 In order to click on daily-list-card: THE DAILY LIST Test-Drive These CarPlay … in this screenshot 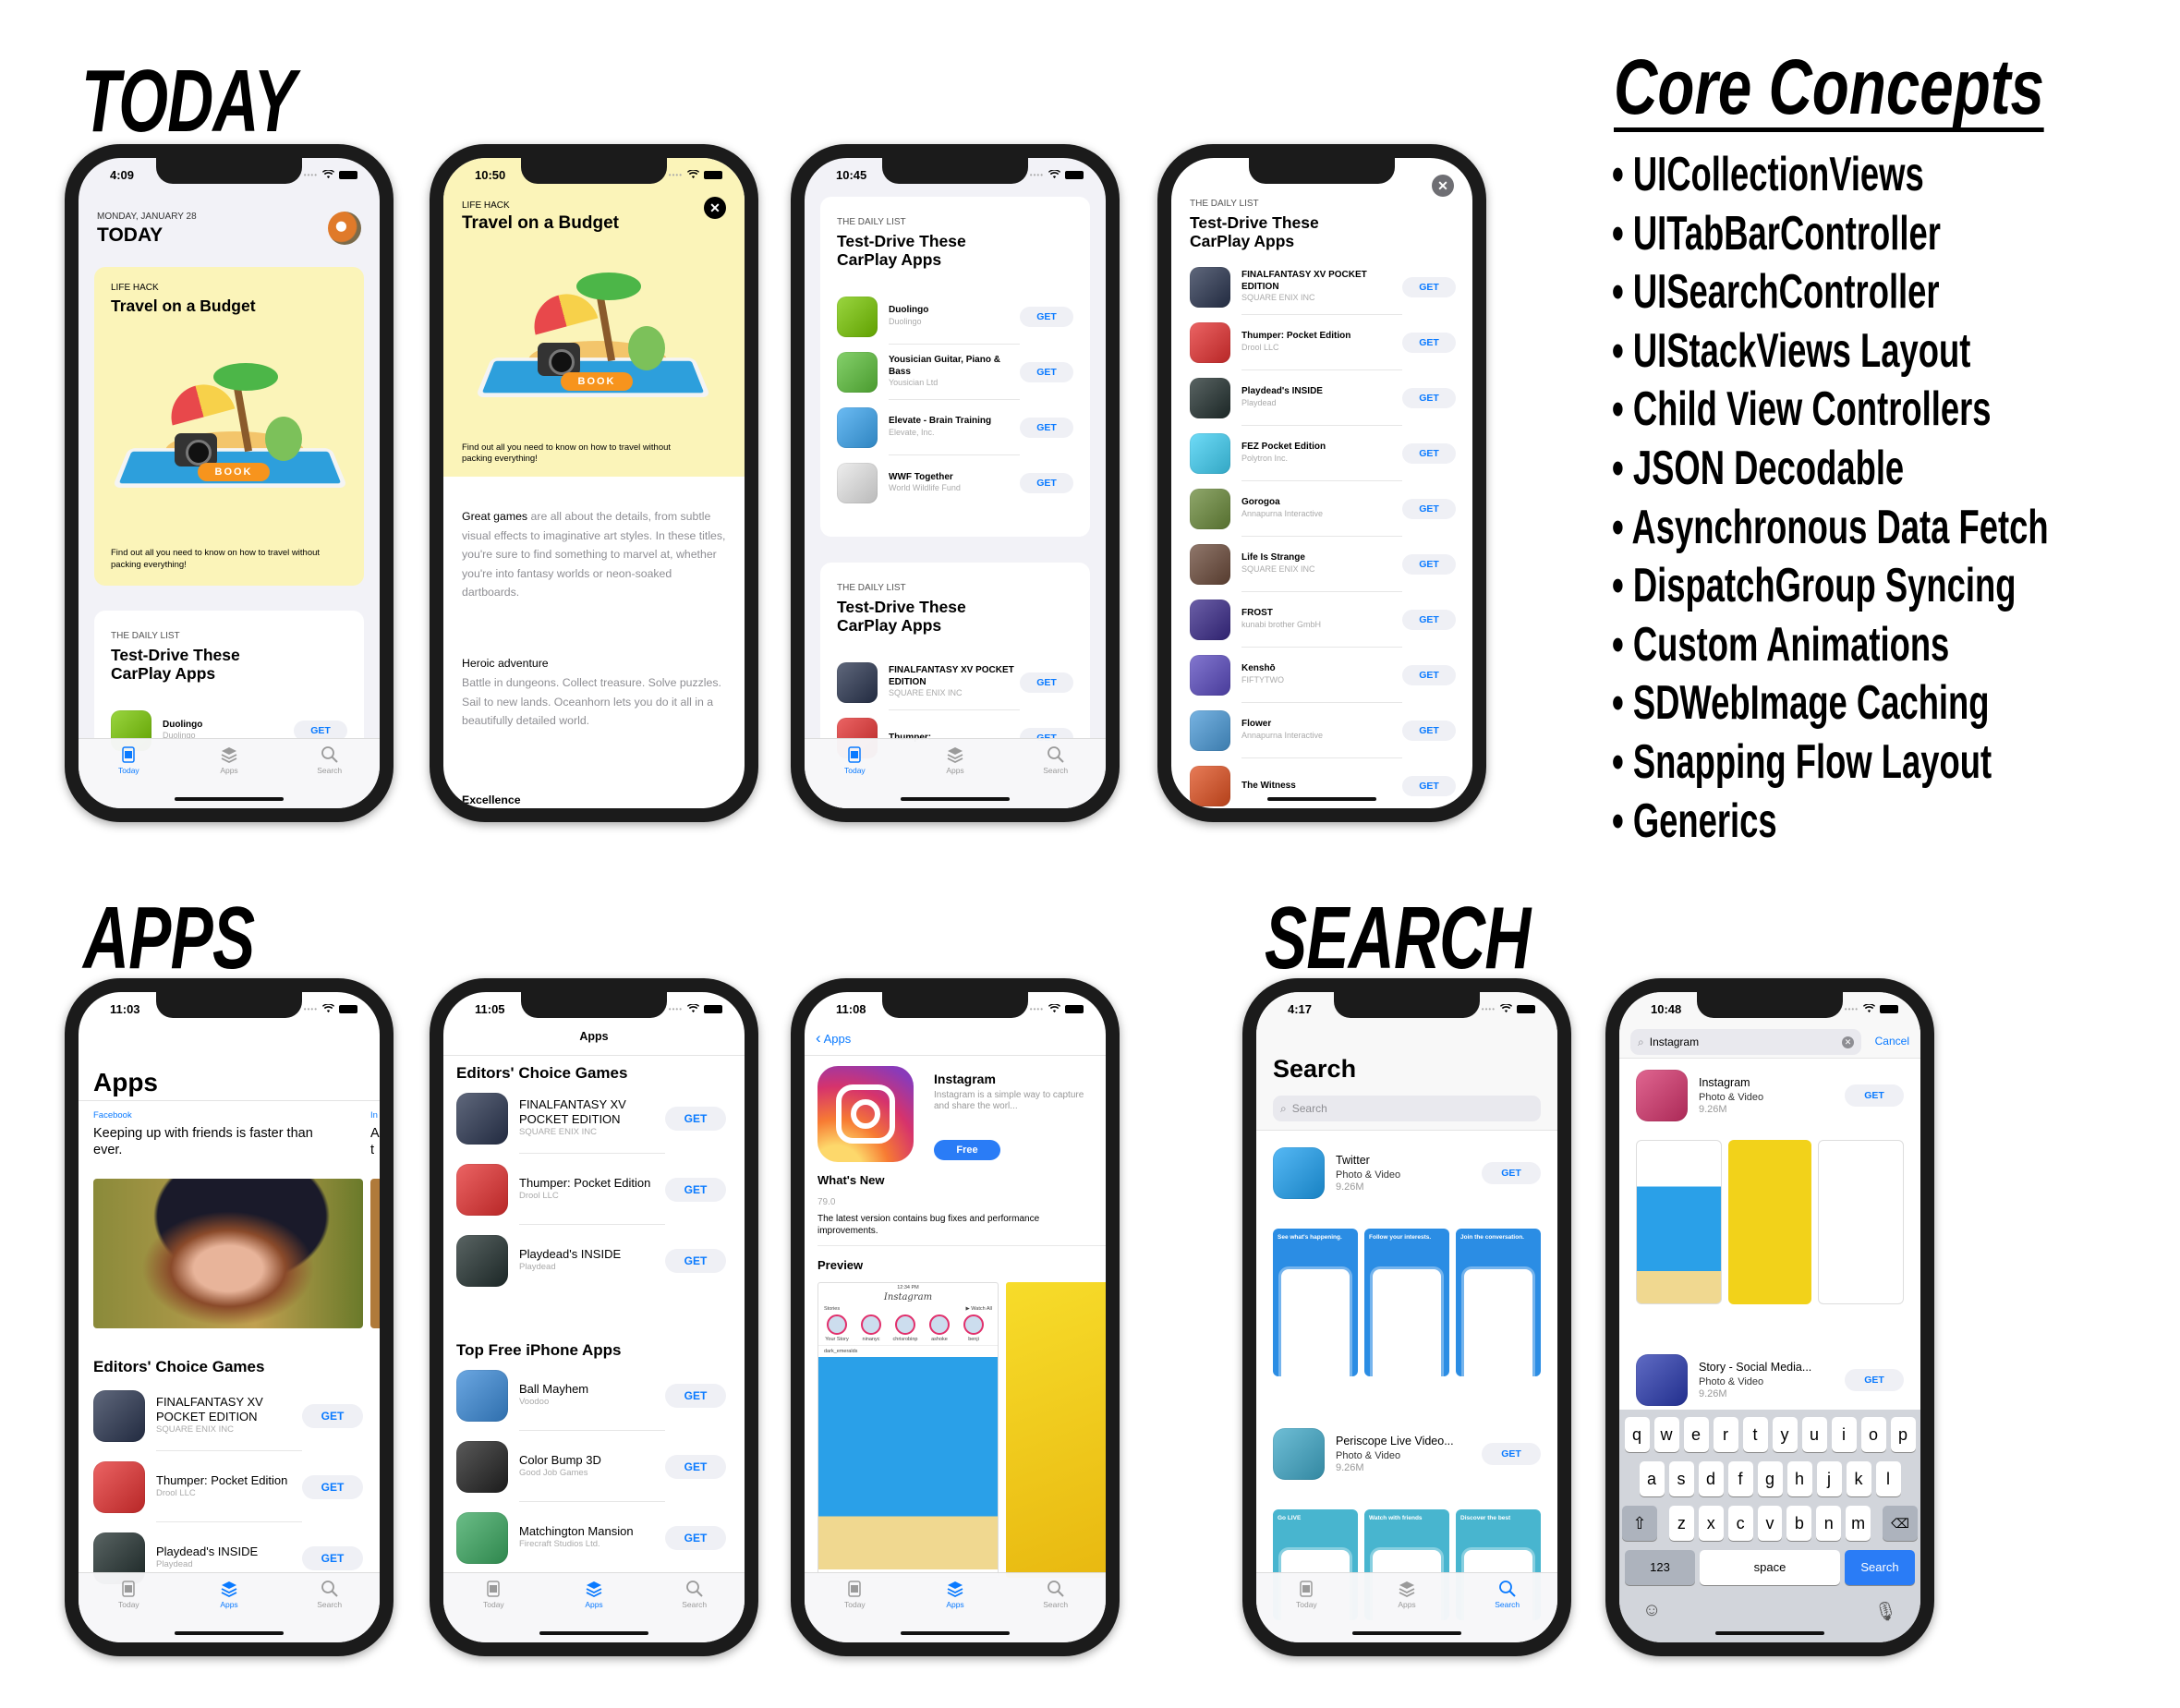, I will do `click(955, 367)`.